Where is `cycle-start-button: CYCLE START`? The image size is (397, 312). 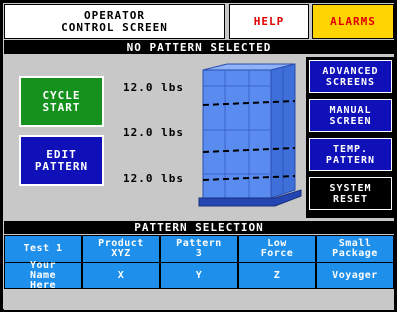
cycle-start-button: CYCLE START is located at coordinates (61, 101).